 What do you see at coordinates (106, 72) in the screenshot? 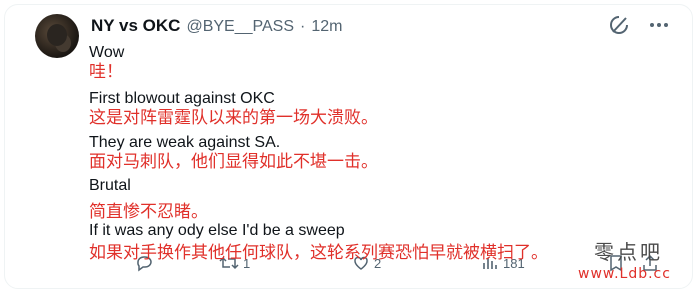
I see `tweet-line-zh-1: 哇！` at bounding box center [106, 72].